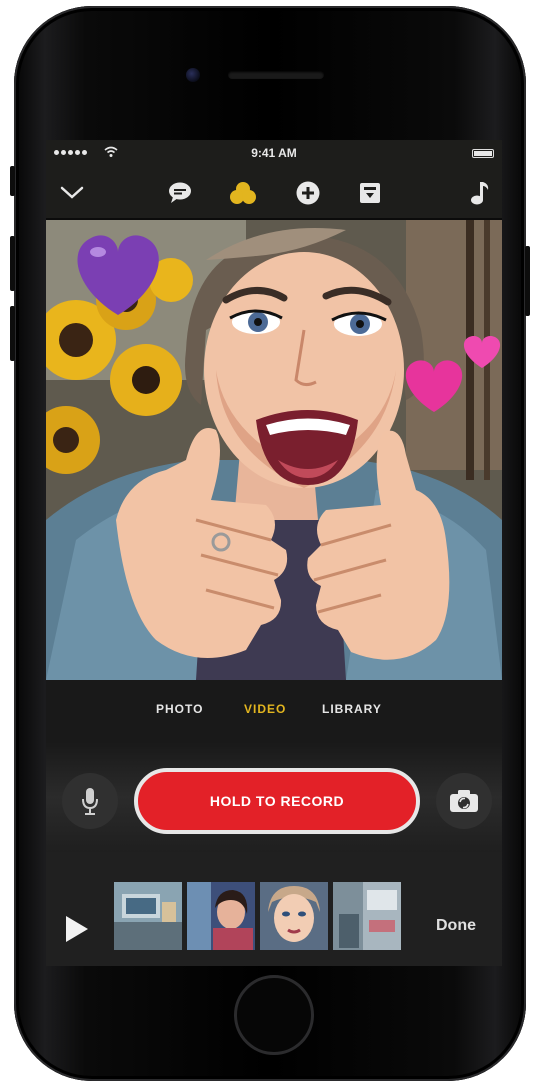 Image resolution: width=540 pixels, height=1087 pixels. Describe the element at coordinates (276, 75) in the screenshot. I see `earpiece-speaker` at that location.